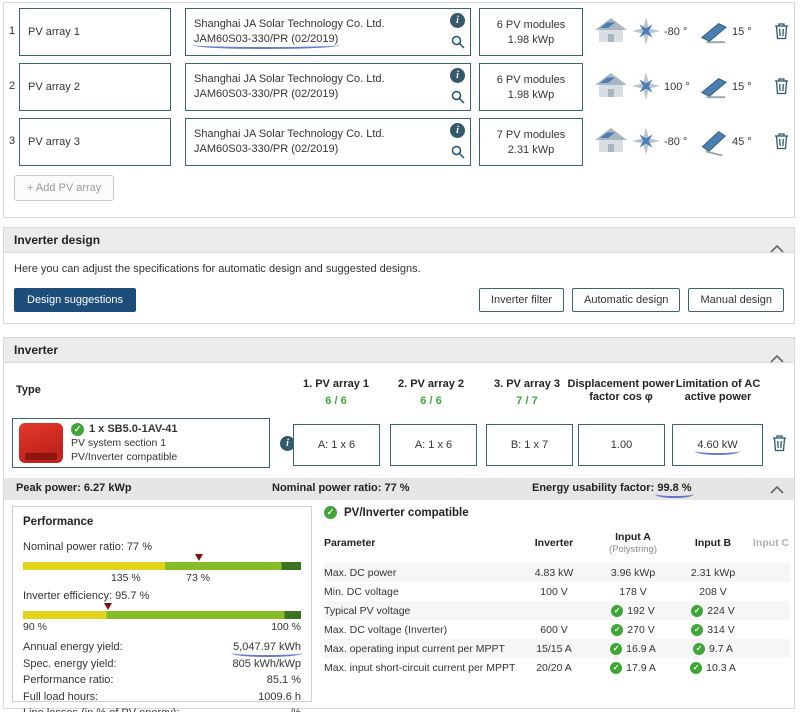 The image size is (800, 712). What do you see at coordinates (431, 384) in the screenshot?
I see `column-label: 2. PV array 2` at bounding box center [431, 384].